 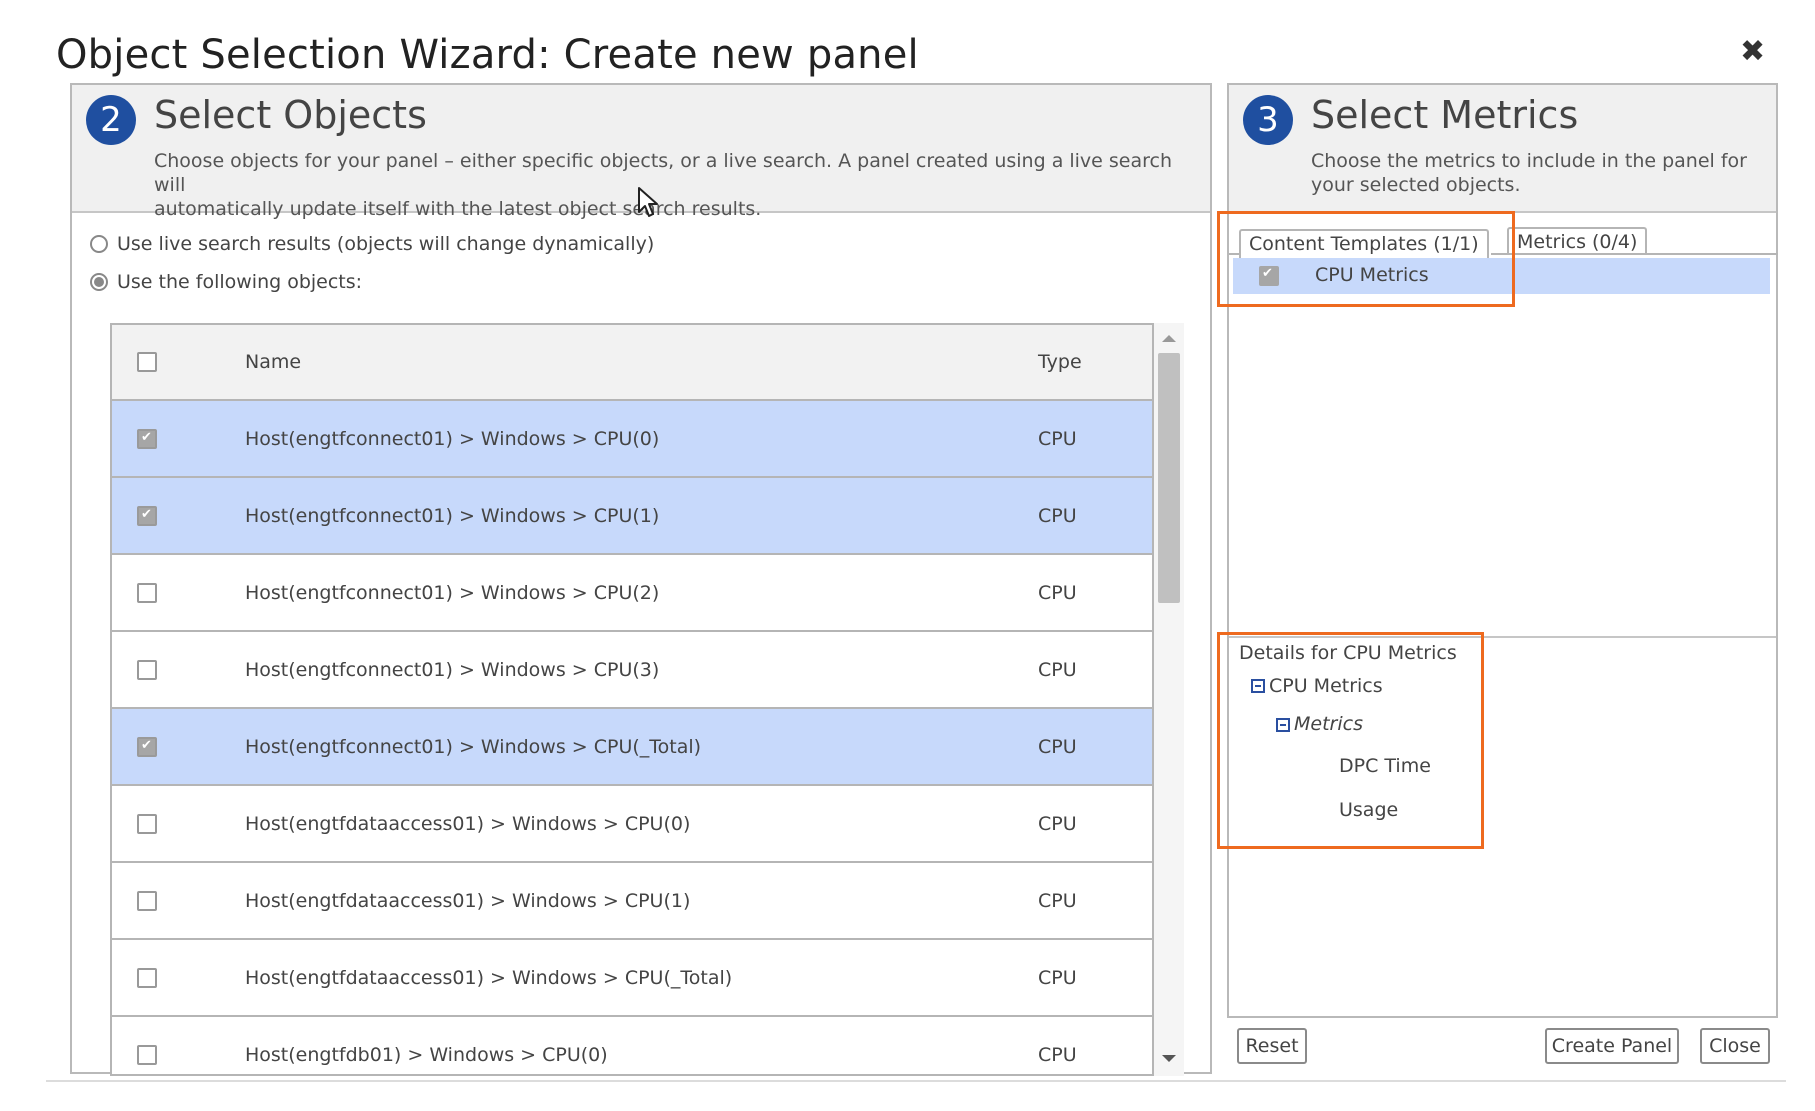 I want to click on highlight-details, so click(x=1350, y=740).